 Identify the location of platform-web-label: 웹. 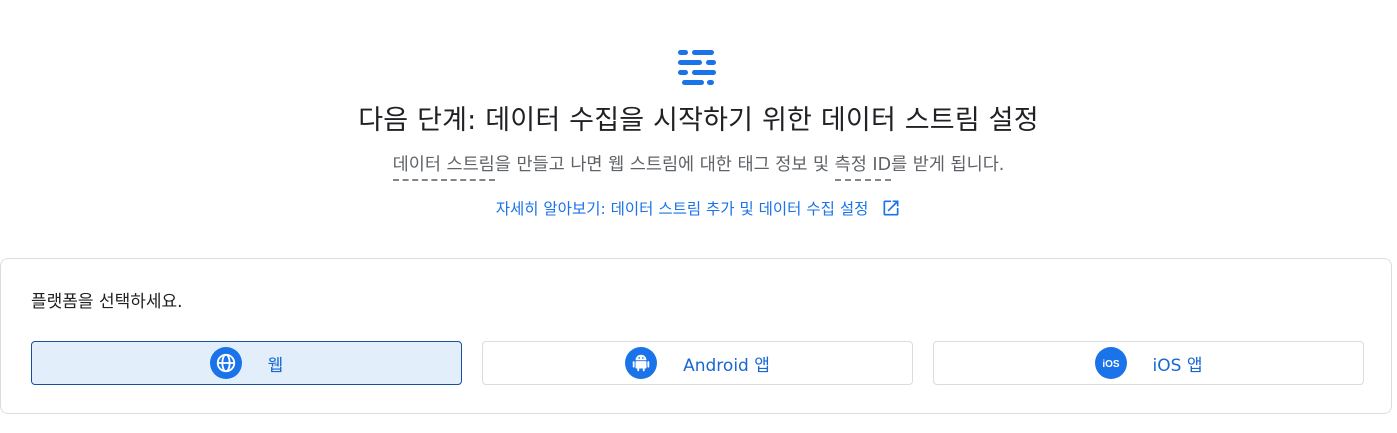
(275, 365).